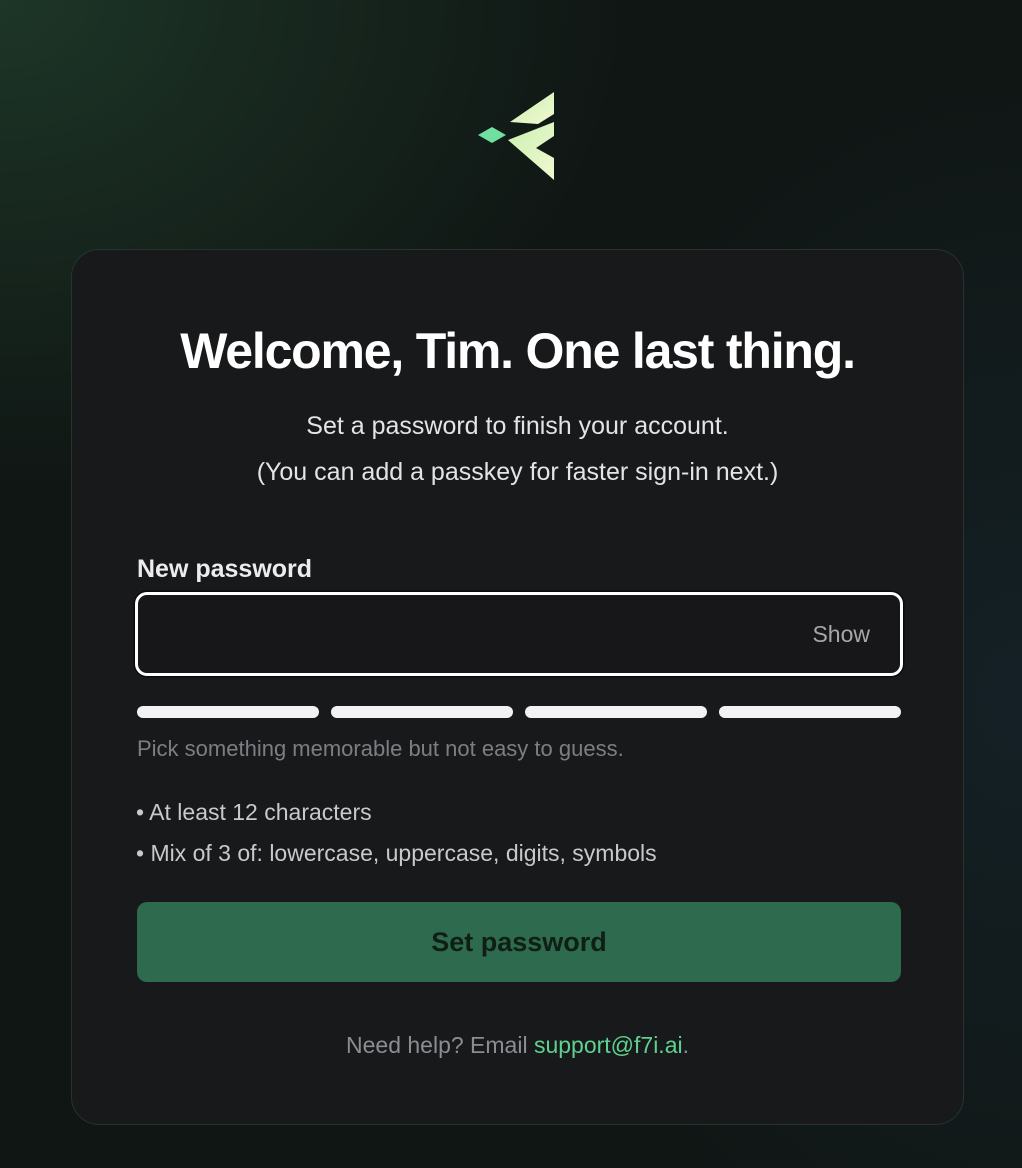  Describe the element at coordinates (685, 1045) in the screenshot. I see `help-suffix: .` at that location.